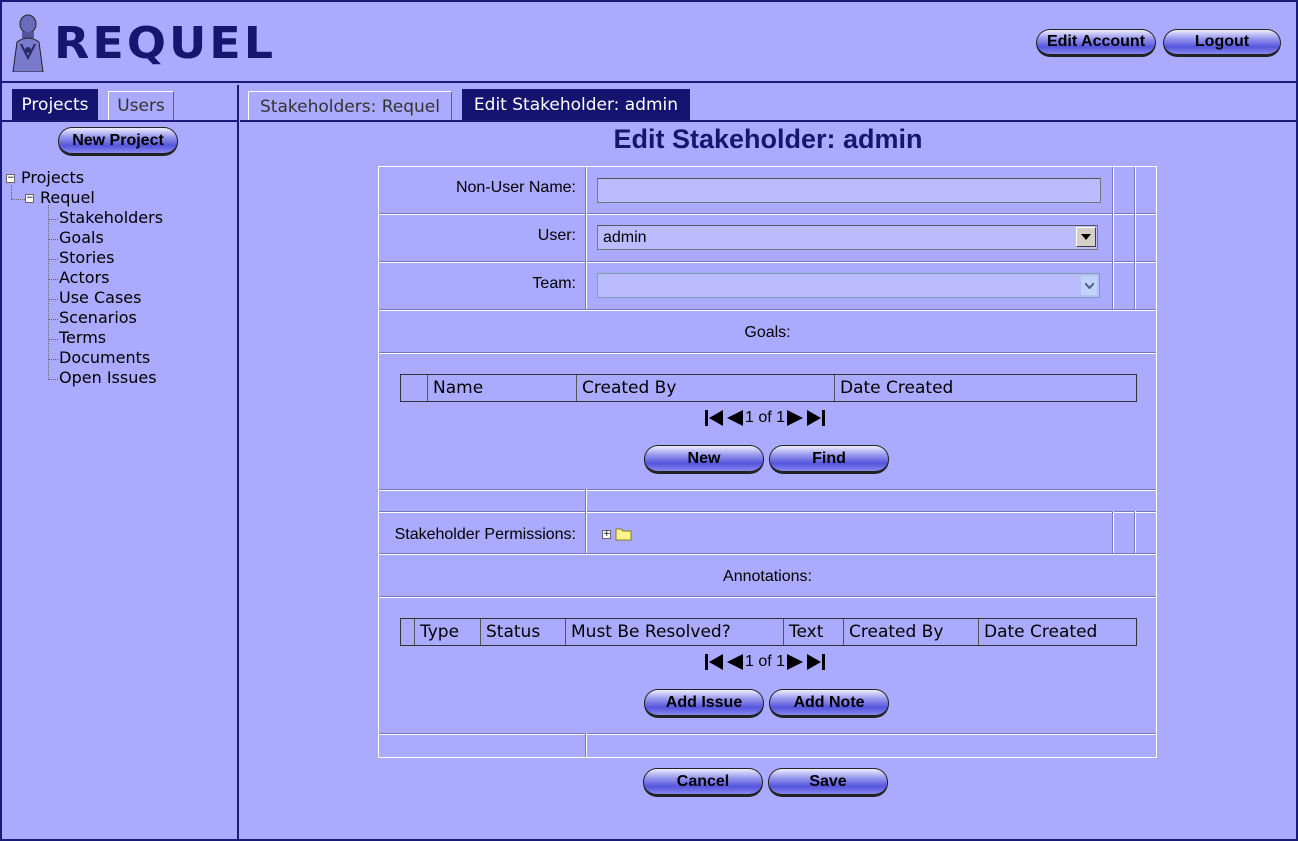 The image size is (1298, 841). Describe the element at coordinates (704, 459) in the screenshot. I see `goals-new-button: New` at that location.